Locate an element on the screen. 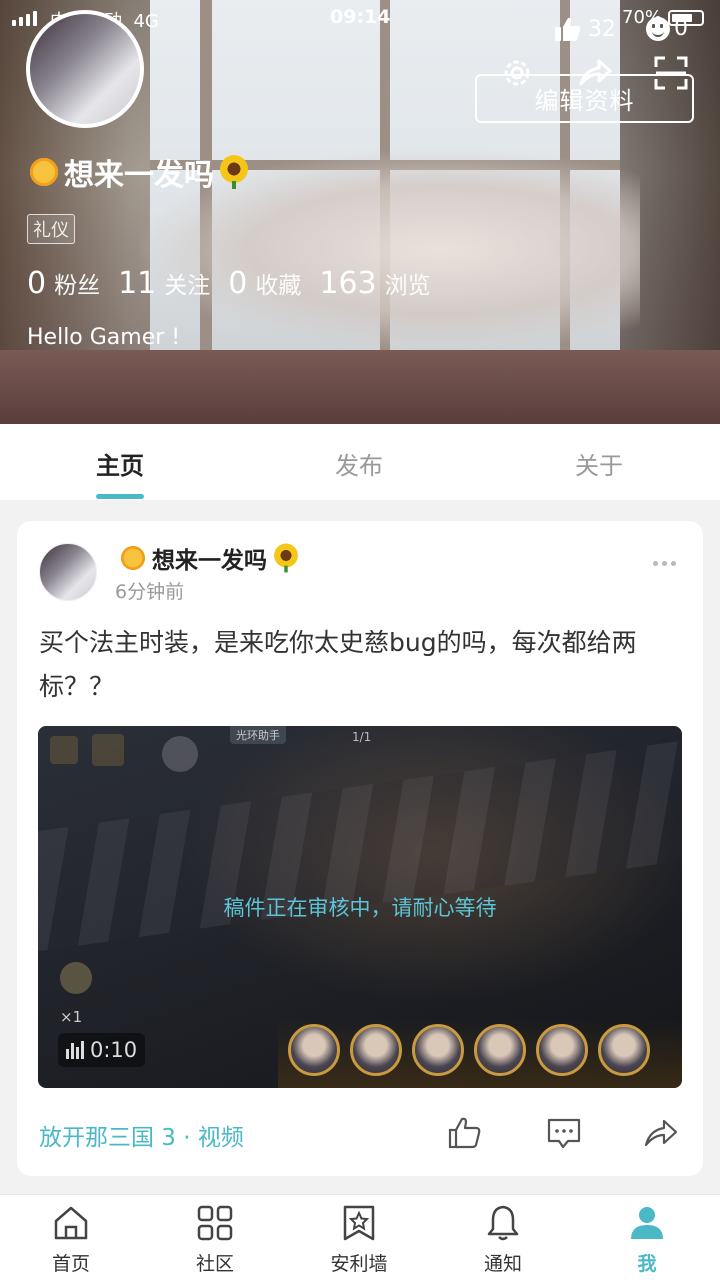  nav-item-me: 我 is located at coordinates (647, 1239).